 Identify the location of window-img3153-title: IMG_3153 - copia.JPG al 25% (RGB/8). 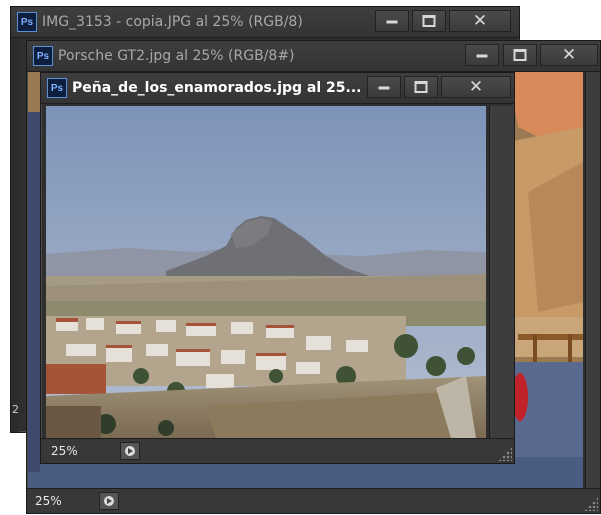
(172, 22).